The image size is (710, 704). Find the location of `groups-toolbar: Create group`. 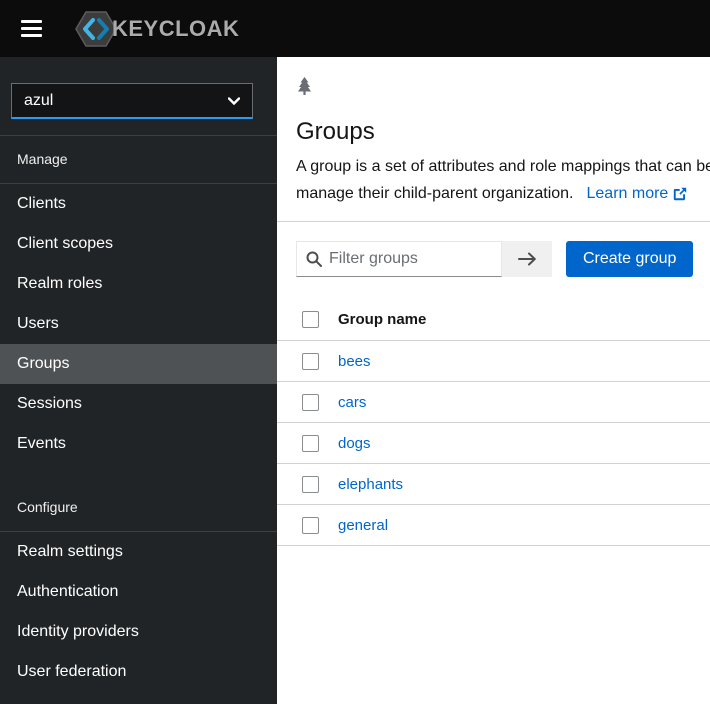

groups-toolbar: Create group is located at coordinates (493, 249).